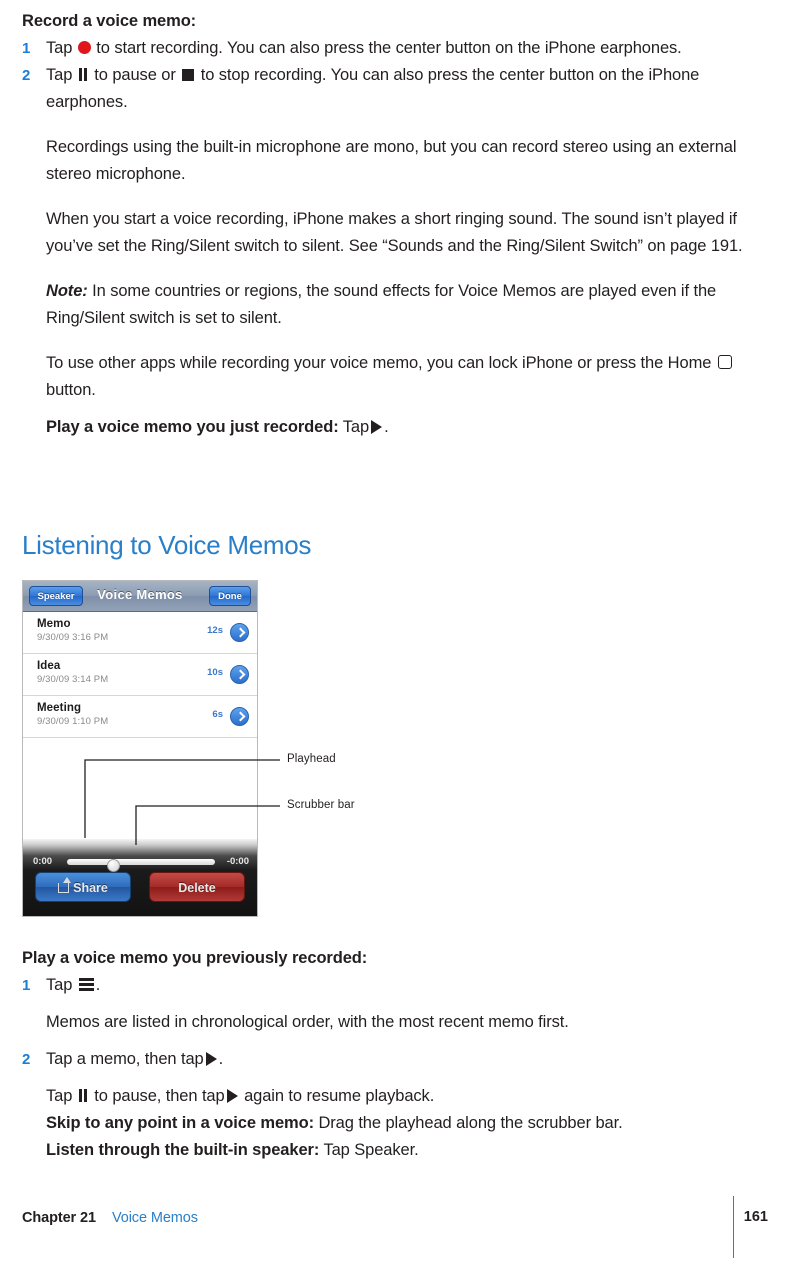 This screenshot has height=1276, width=790. I want to click on empty-list-area, so click(140, 791).